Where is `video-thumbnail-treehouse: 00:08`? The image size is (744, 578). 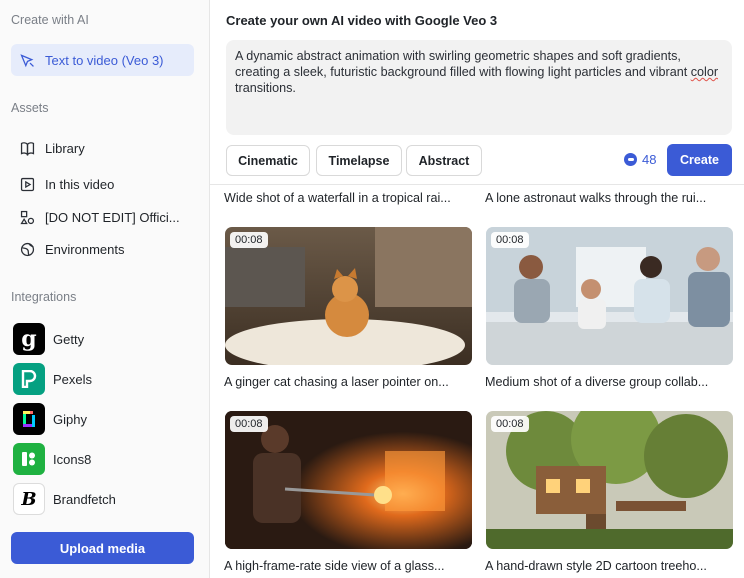 video-thumbnail-treehouse: 00:08 is located at coordinates (609, 480).